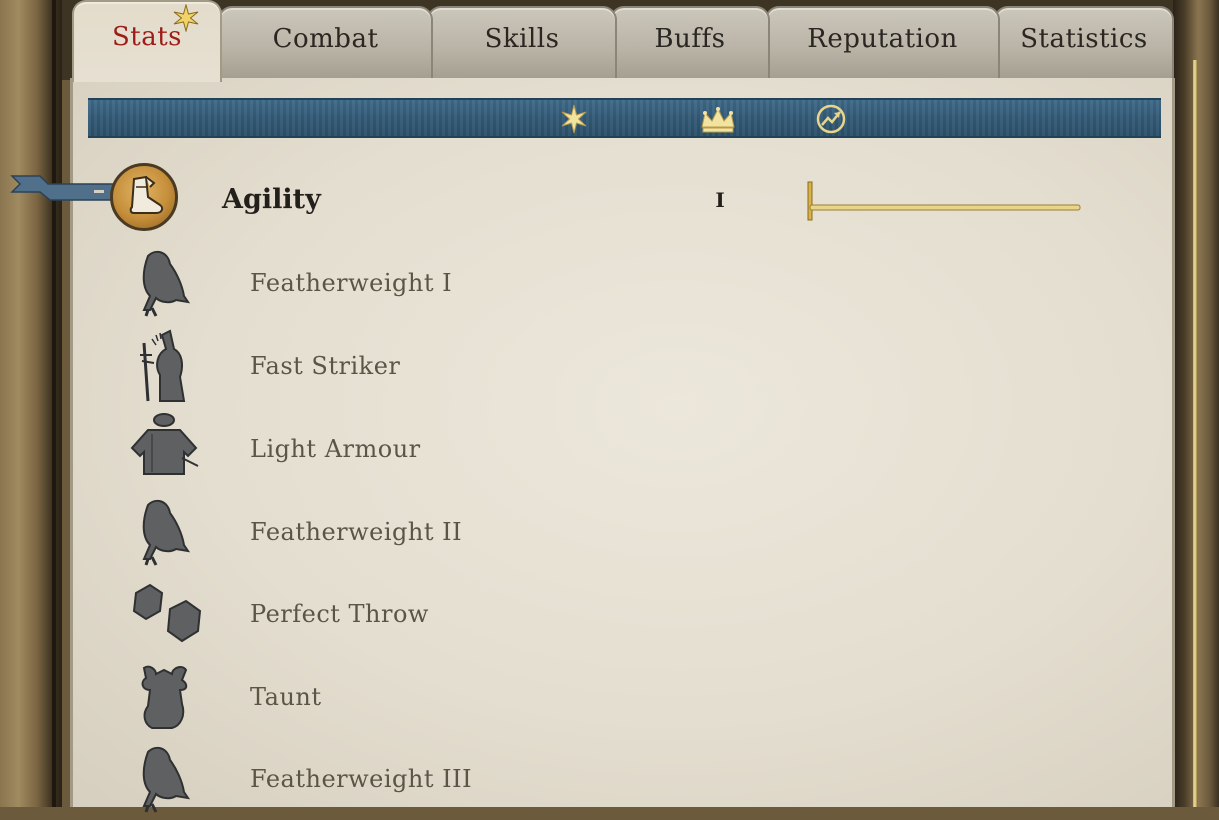 The width and height of the screenshot is (1219, 820). Describe the element at coordinates (720, 200) in the screenshot. I see `stat-level: I` at that location.